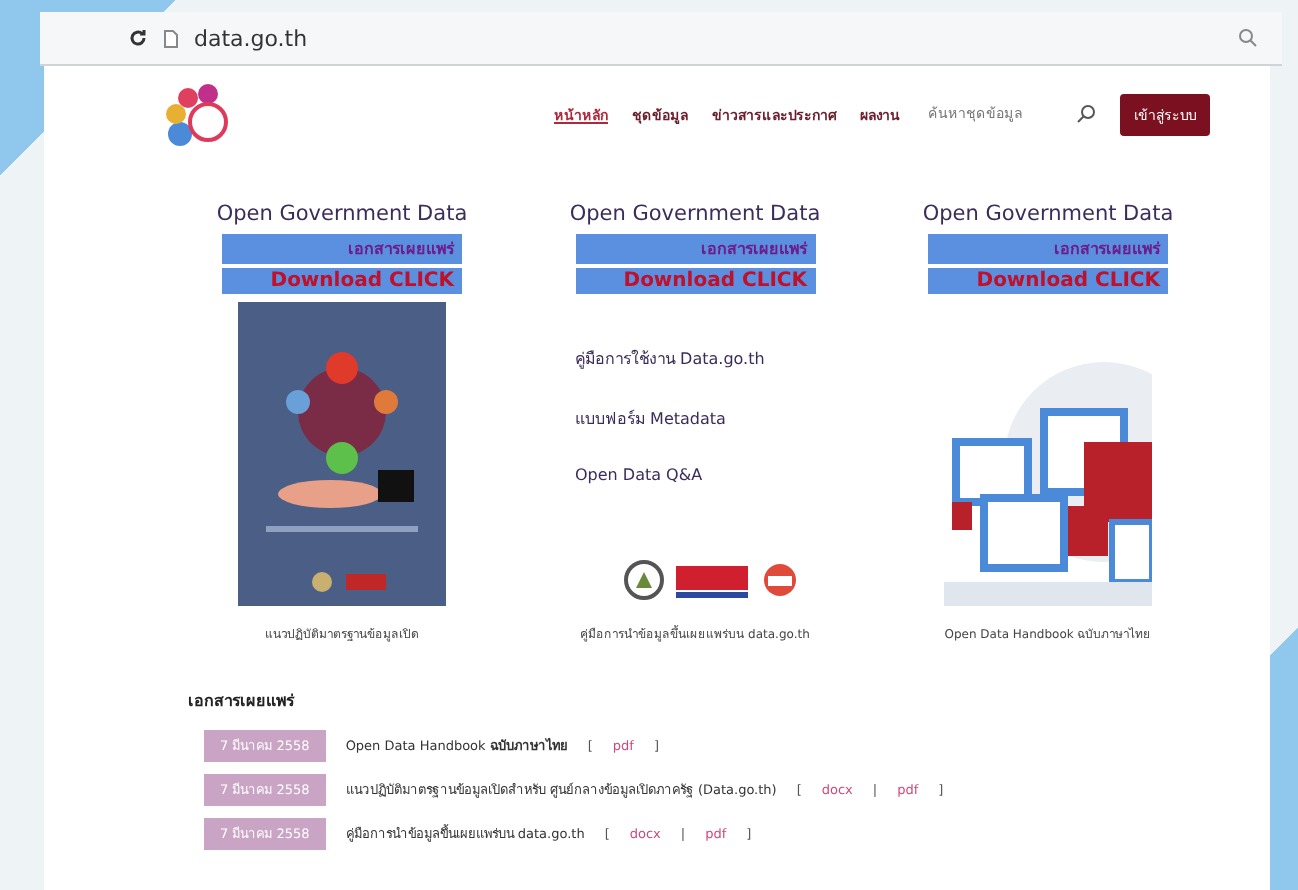  I want to click on logo-icon, so click(196, 114).